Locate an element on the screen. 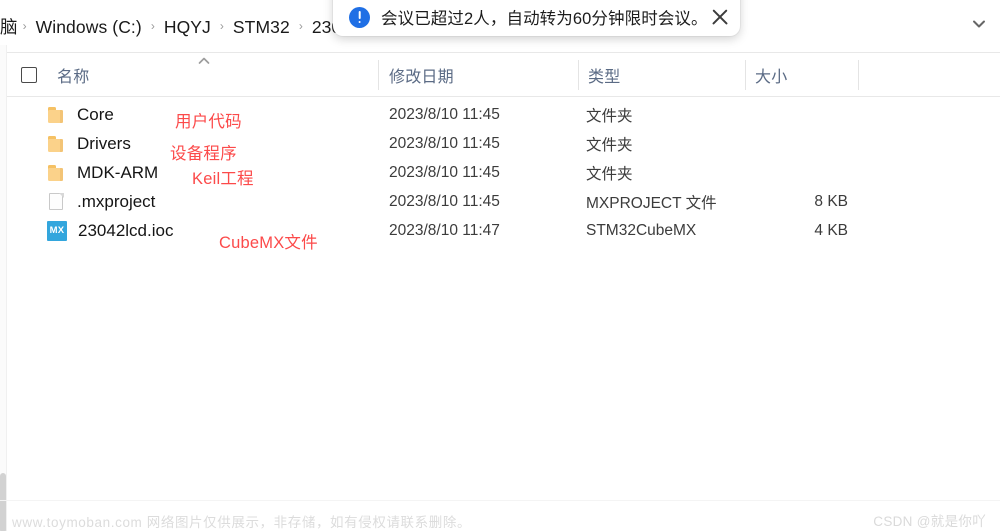  column-header-row: 名称 修改日期 类型 大小 is located at coordinates (500, 74).